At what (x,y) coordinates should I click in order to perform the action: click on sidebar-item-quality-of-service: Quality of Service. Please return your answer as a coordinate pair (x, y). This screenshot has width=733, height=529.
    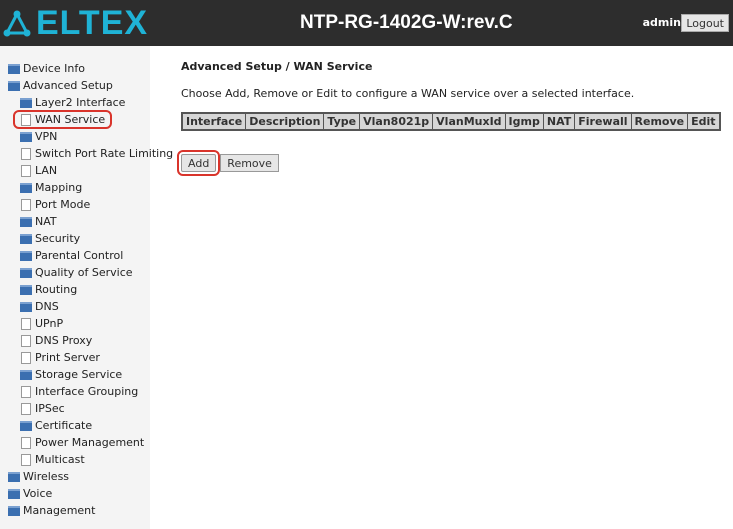
    Looking at the image, I should click on (75, 272).